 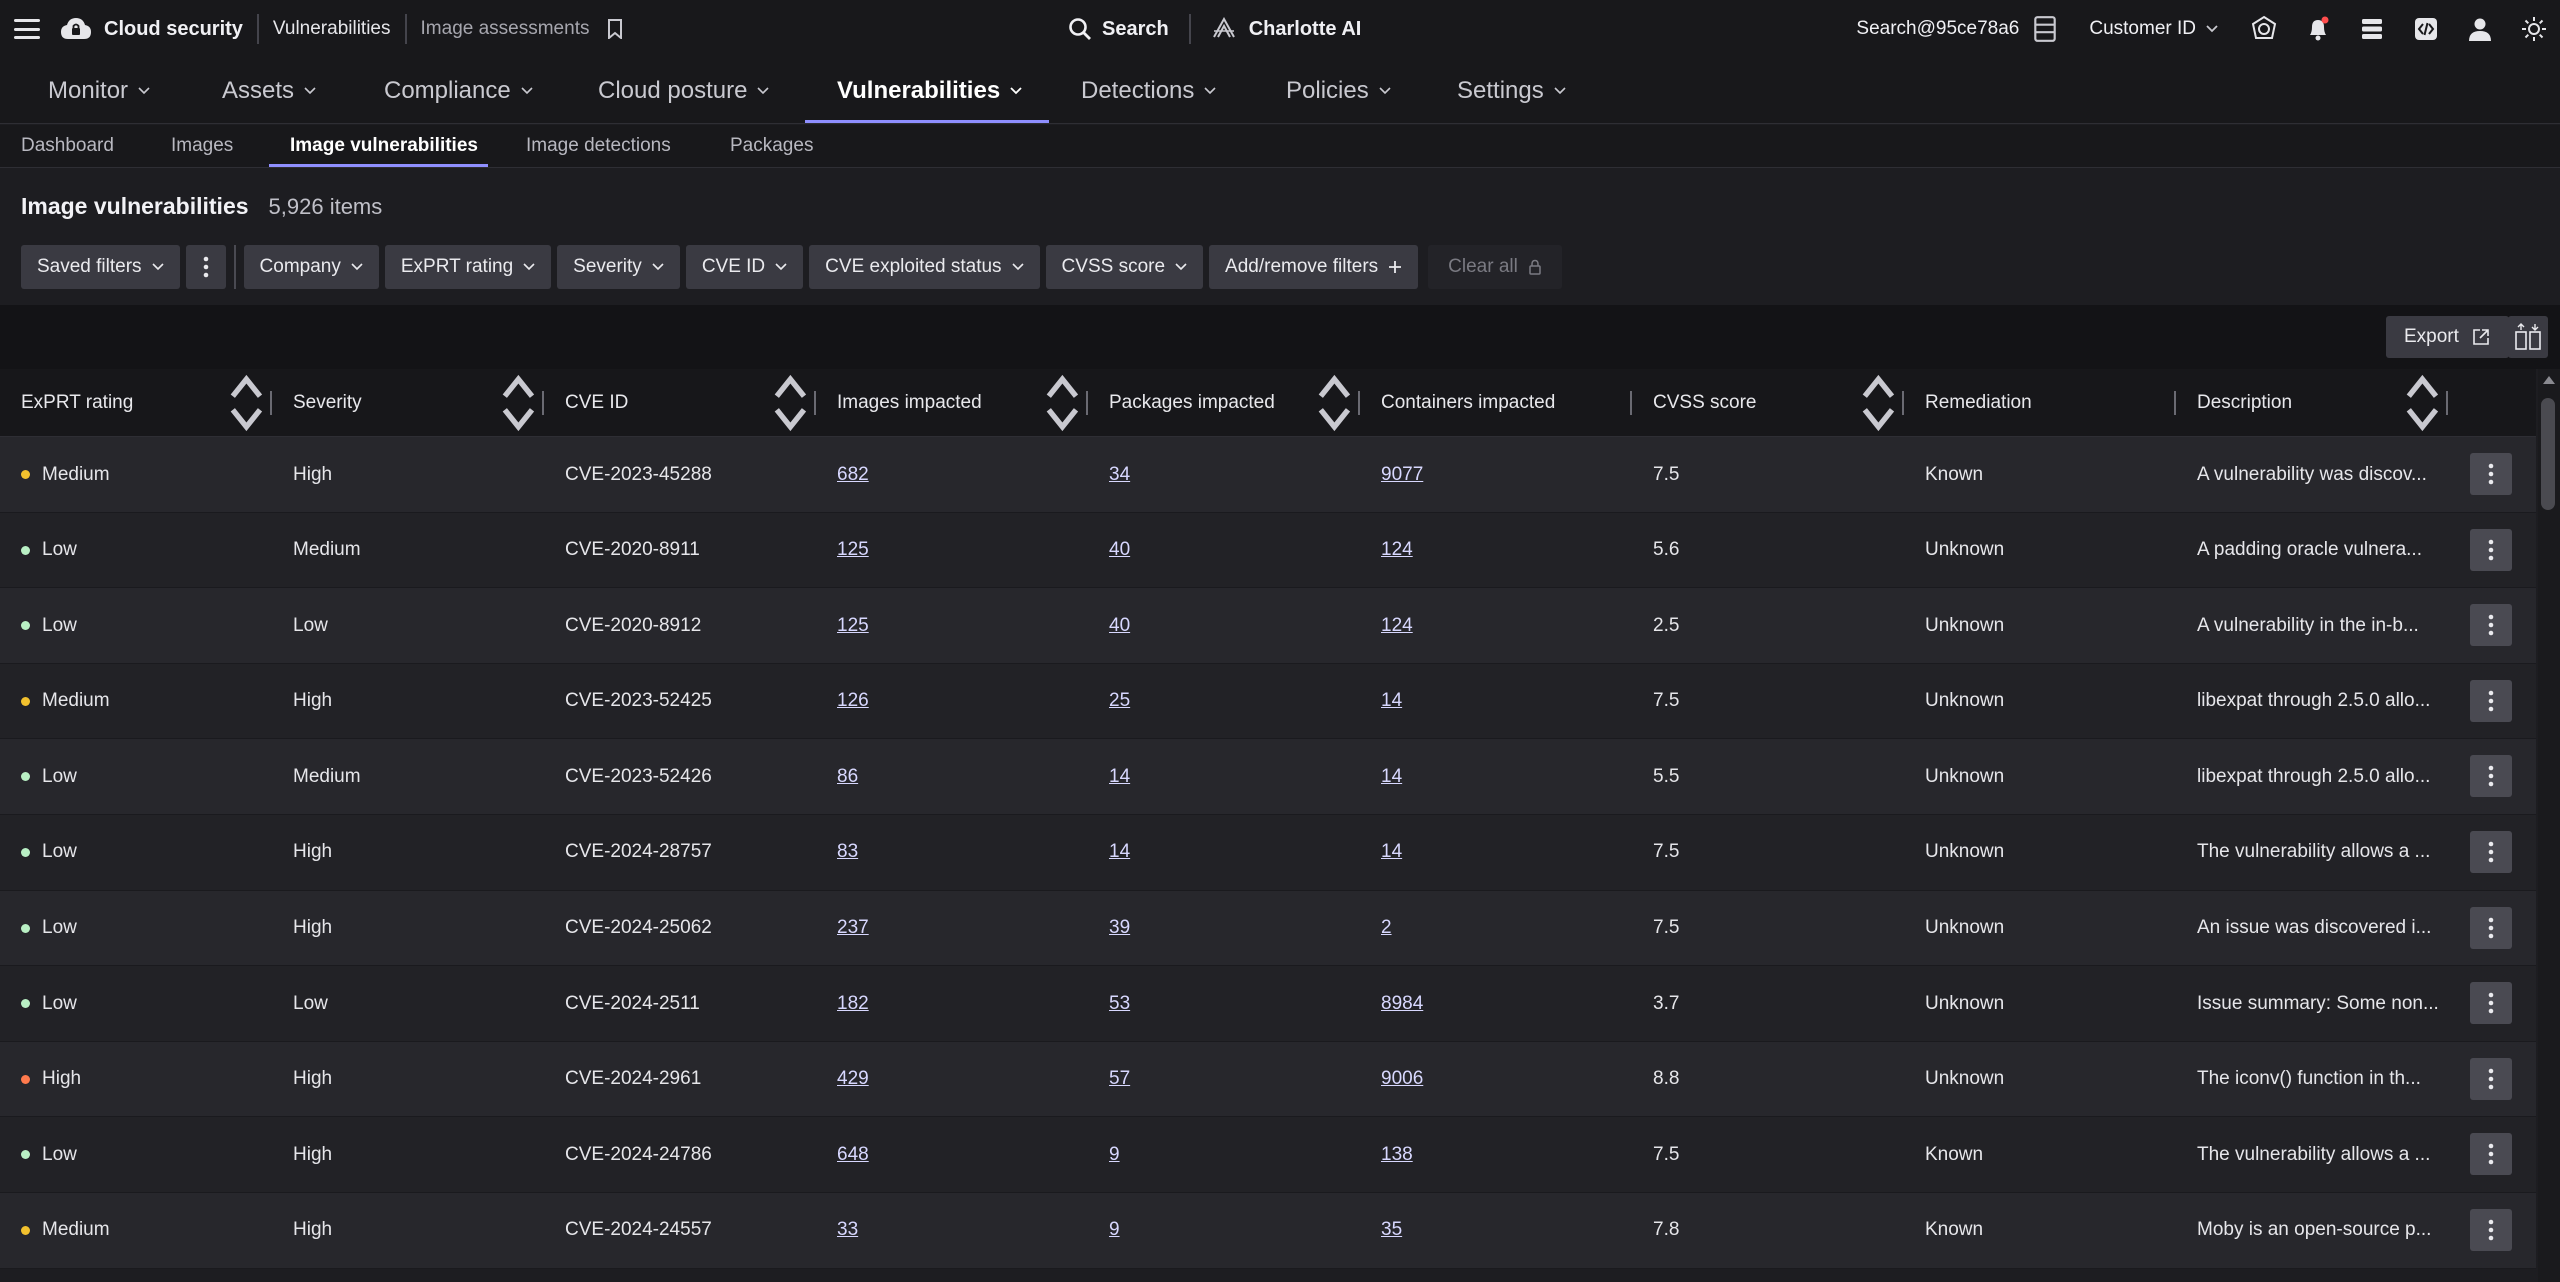 What do you see at coordinates (853, 474) in the screenshot?
I see `images-impacted-link: 682` at bounding box center [853, 474].